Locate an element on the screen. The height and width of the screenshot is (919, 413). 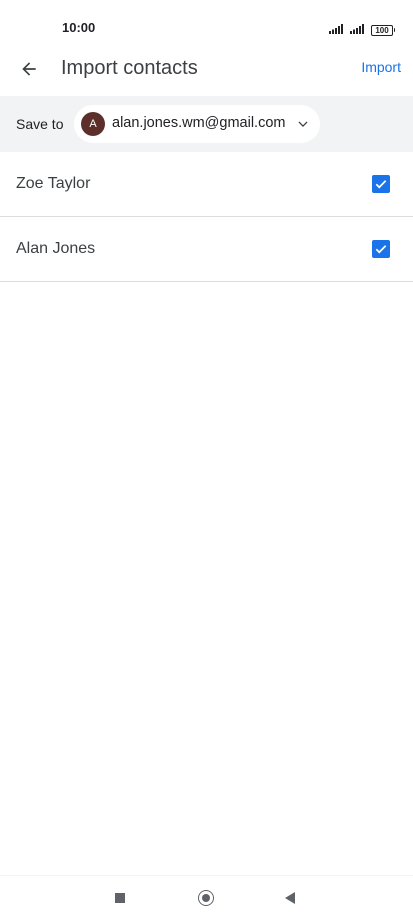
account-selector: A alan.jones.wm@gmail.com is located at coordinates (197, 124).